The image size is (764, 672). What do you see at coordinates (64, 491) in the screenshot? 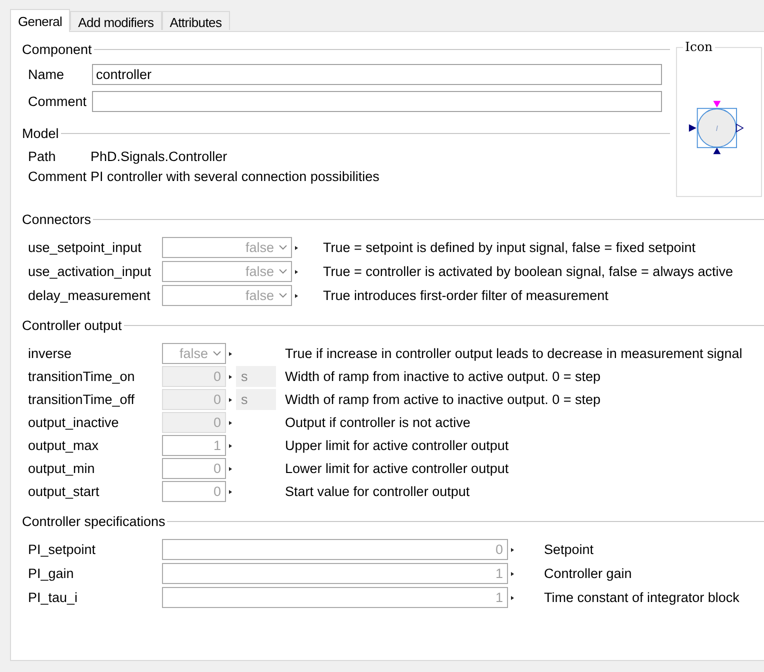
I see `parameter-name: output_start` at bounding box center [64, 491].